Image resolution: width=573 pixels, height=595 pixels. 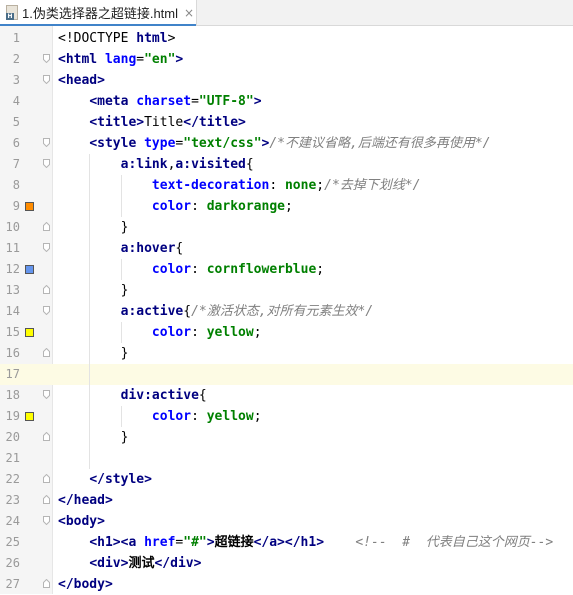 What do you see at coordinates (286, 332) in the screenshot?
I see `code-line: 15 color: yellow;` at bounding box center [286, 332].